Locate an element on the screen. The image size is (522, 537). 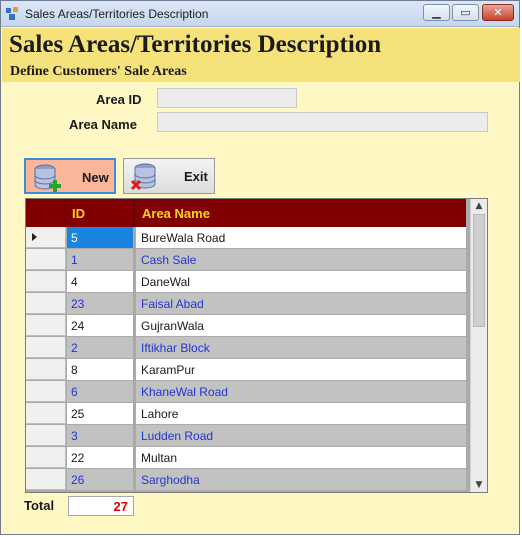
new-button-label: New is located at coordinates (95, 177).